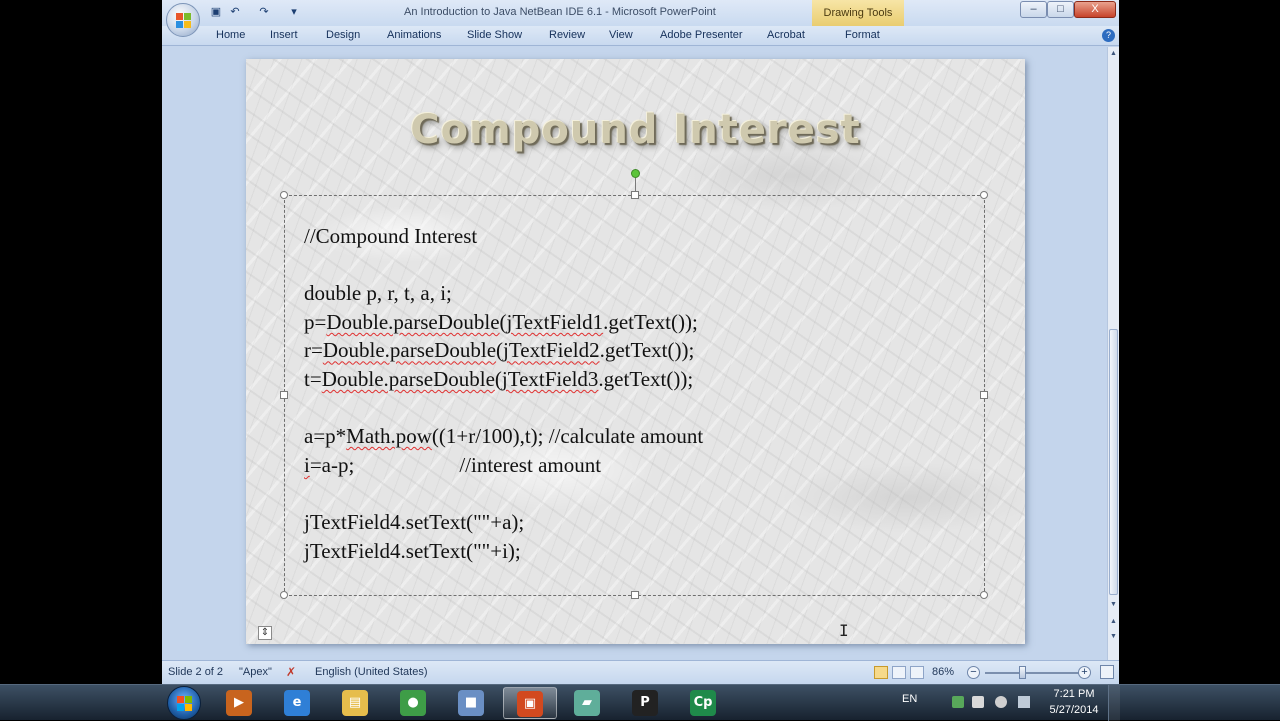 The width and height of the screenshot is (1280, 721). Describe the element at coordinates (1113, 54) in the screenshot. I see `scroll-up-arrow-icon: ▲` at that location.